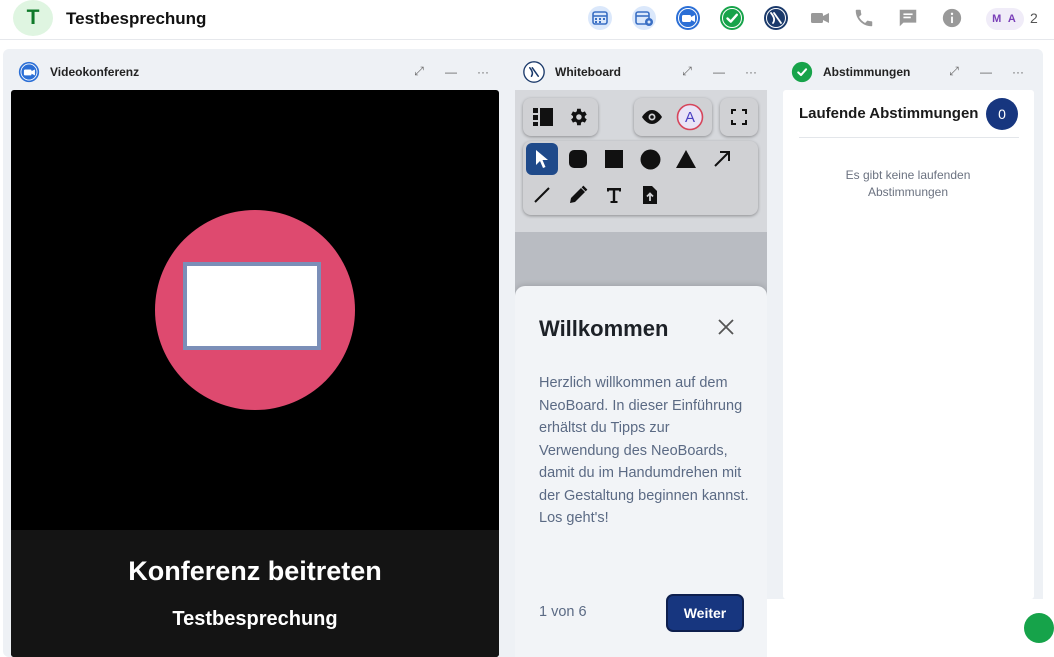 The height and width of the screenshot is (657, 1054). I want to click on video-widget-controls: ⤢ — ···, so click(451, 71).